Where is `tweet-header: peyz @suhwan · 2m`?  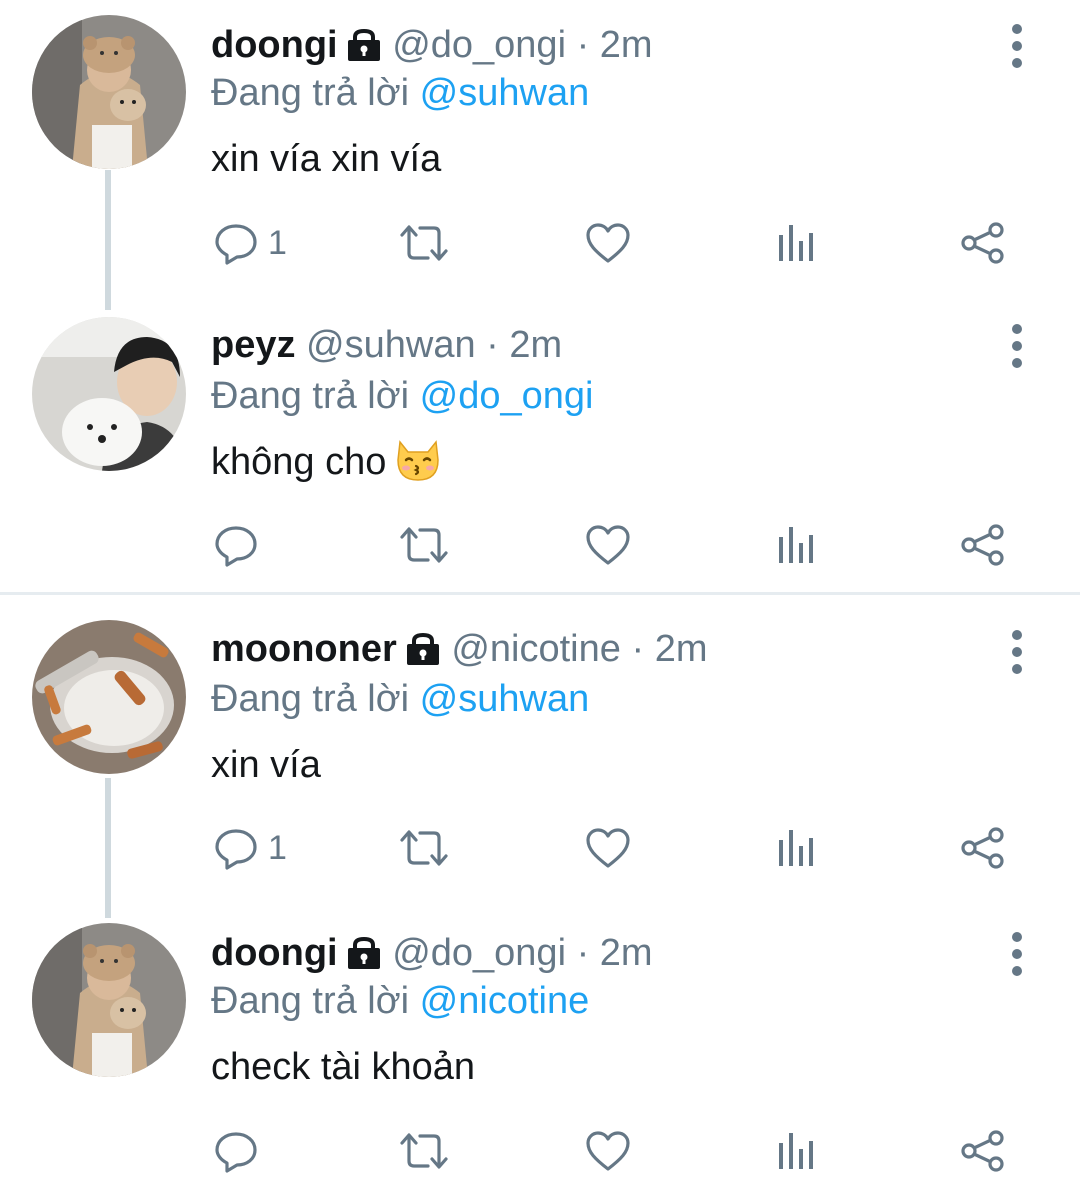
tweet-header: peyz @suhwan · 2m is located at coordinates (386, 345).